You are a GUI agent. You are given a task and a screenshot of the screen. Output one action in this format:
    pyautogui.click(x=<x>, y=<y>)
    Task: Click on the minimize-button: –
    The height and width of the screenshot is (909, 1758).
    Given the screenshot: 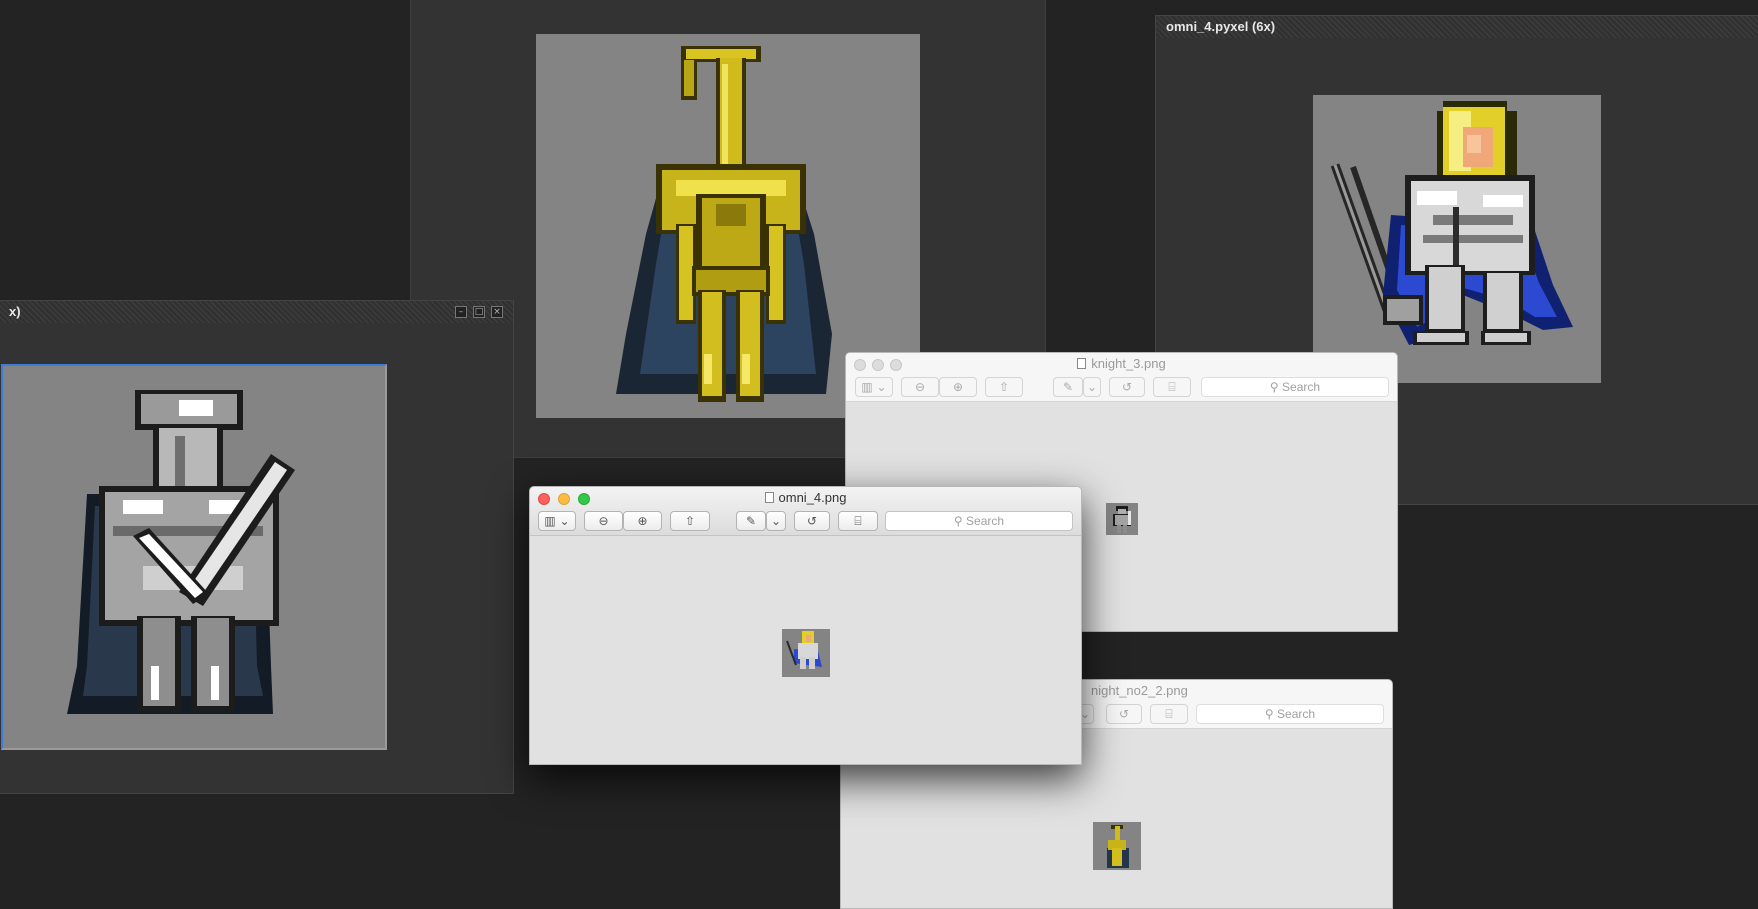 What is the action you would take?
    pyautogui.click(x=461, y=312)
    